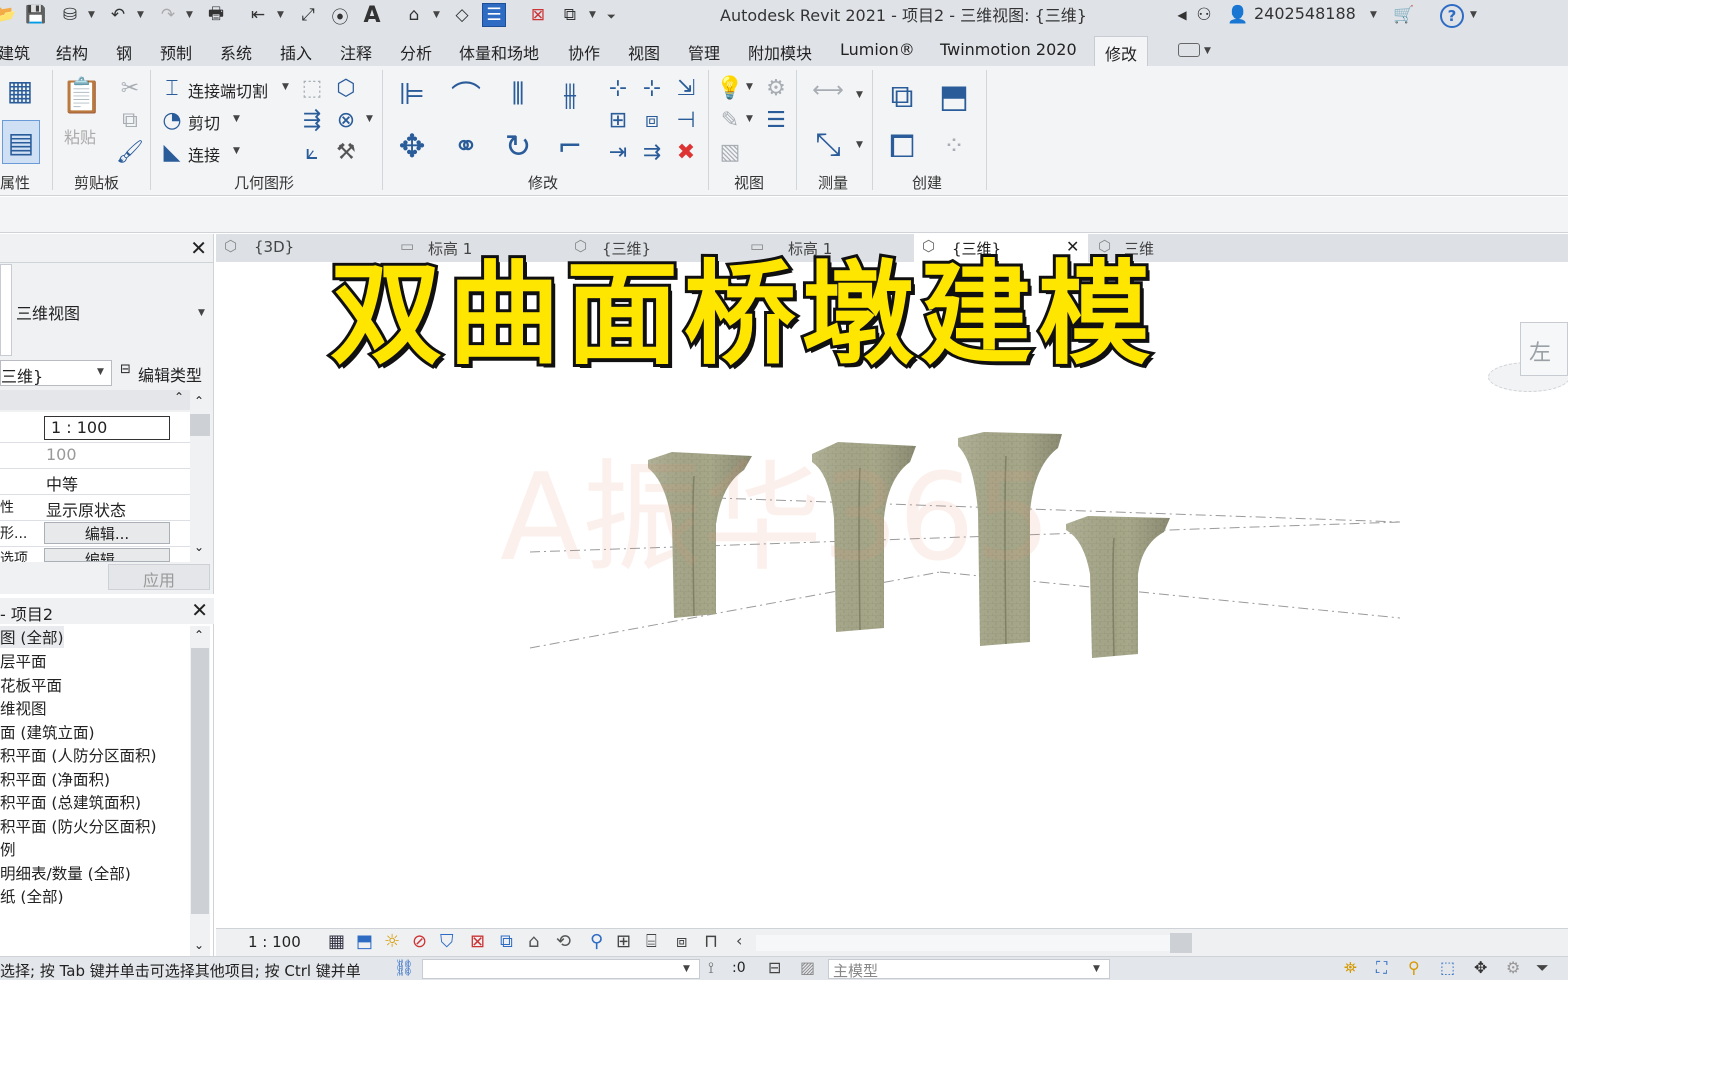  I want to click on cart-icon: 🛒, so click(1404, 15).